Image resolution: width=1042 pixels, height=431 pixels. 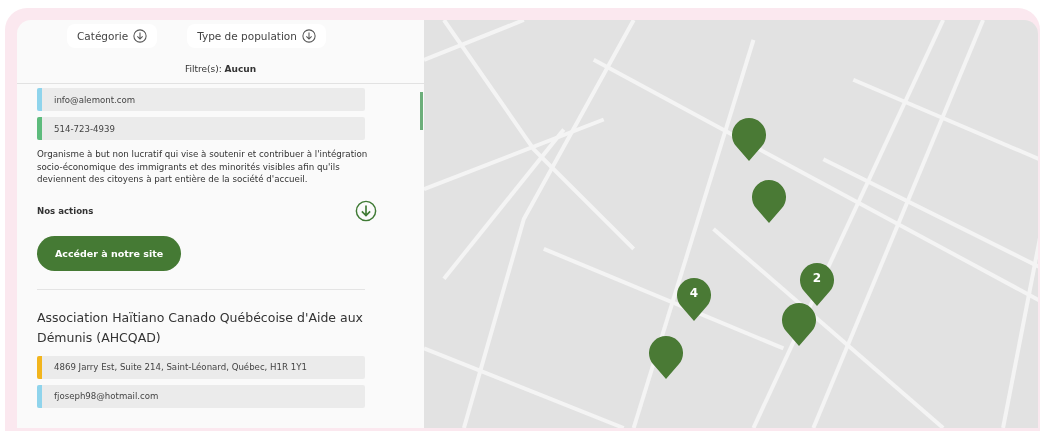 What do you see at coordinates (817, 284) in the screenshot?
I see `cluster-marker: 2` at bounding box center [817, 284].